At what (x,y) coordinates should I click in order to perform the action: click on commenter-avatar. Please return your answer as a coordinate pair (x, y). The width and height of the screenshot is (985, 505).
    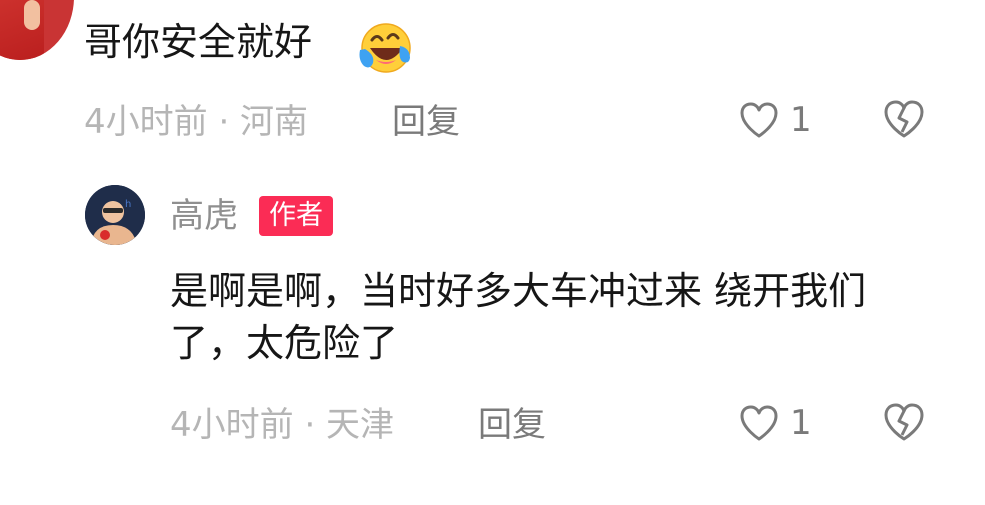
    Looking at the image, I should click on (37, 30).